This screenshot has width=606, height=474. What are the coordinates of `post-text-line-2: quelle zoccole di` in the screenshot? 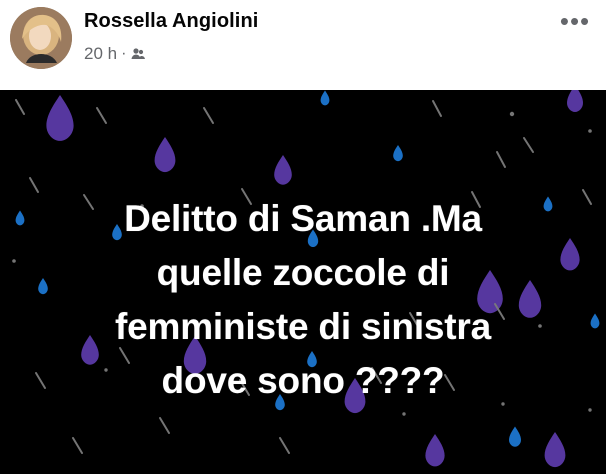 It's located at (303, 272).